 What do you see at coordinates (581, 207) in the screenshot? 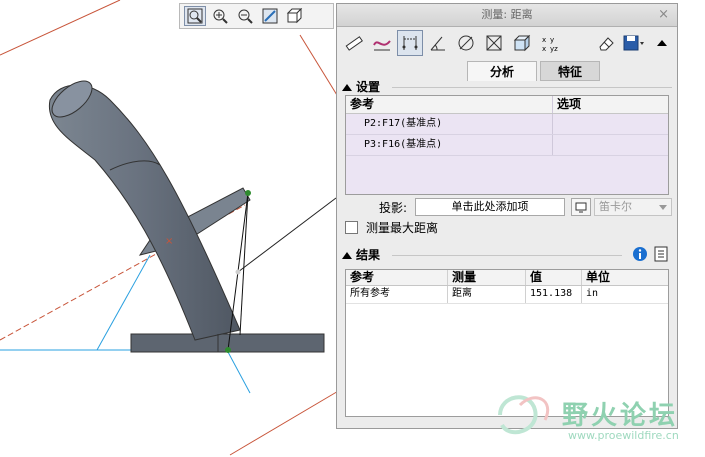
I see `projection-view-button` at bounding box center [581, 207].